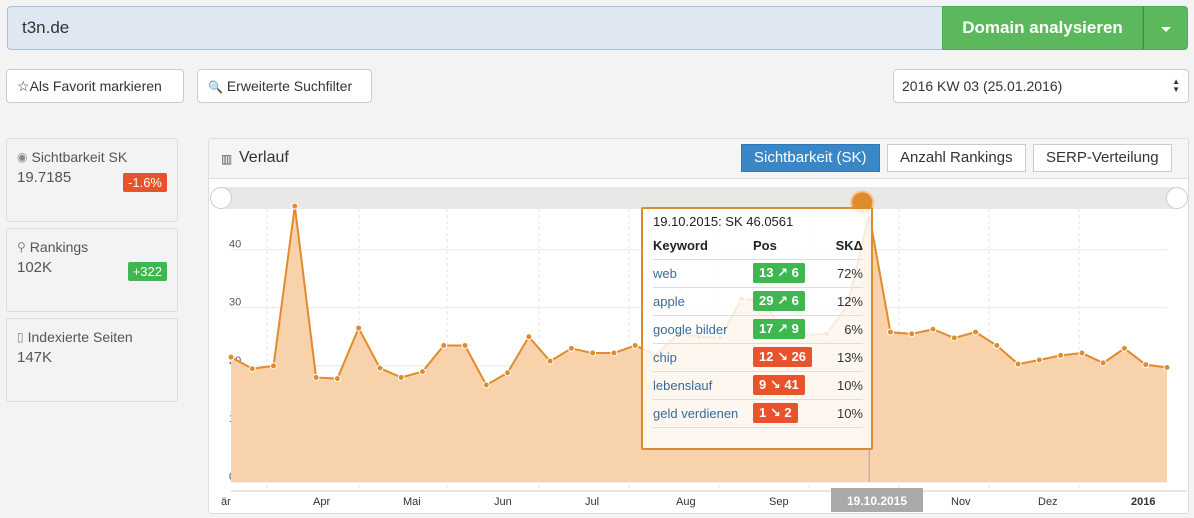 Image resolution: width=1194 pixels, height=518 pixels. I want to click on x-tick-label: Apr, so click(321, 502).